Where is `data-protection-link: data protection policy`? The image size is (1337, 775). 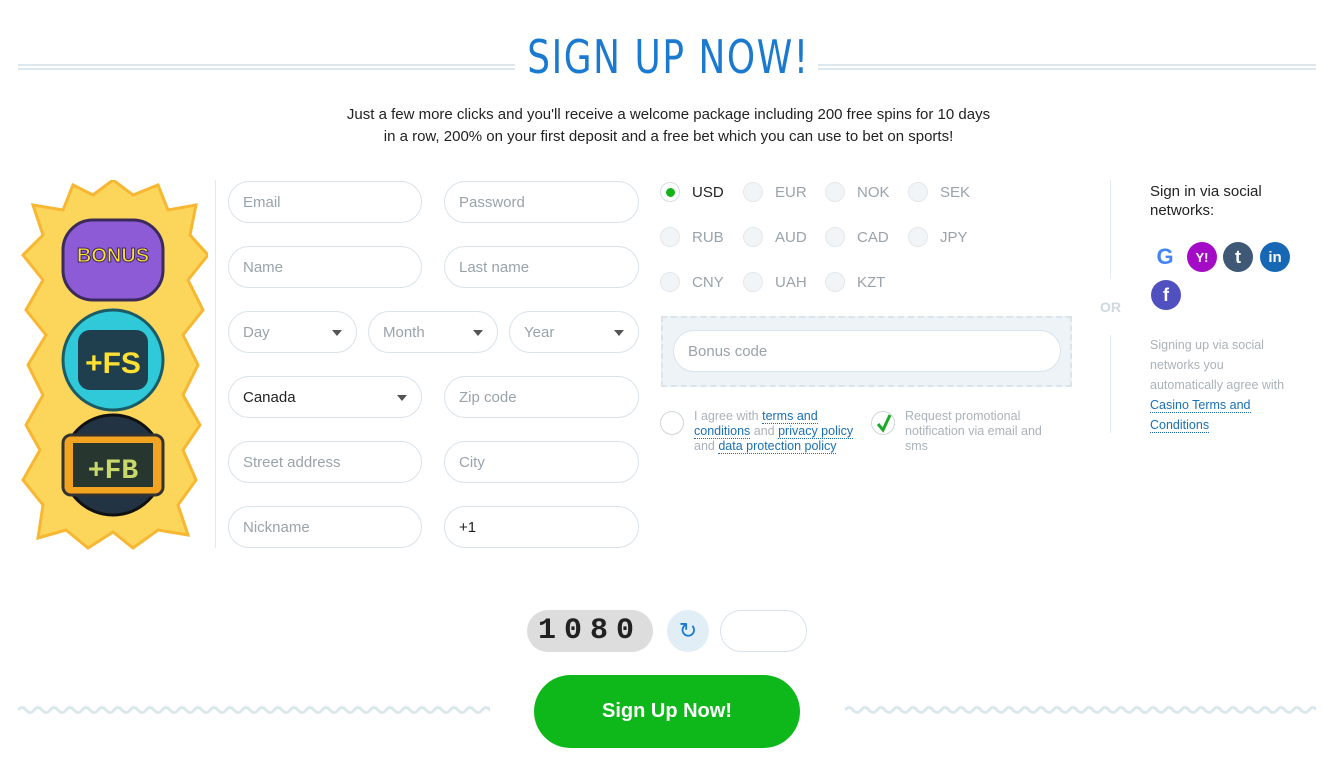
data-protection-link: data protection policy is located at coordinates (777, 446).